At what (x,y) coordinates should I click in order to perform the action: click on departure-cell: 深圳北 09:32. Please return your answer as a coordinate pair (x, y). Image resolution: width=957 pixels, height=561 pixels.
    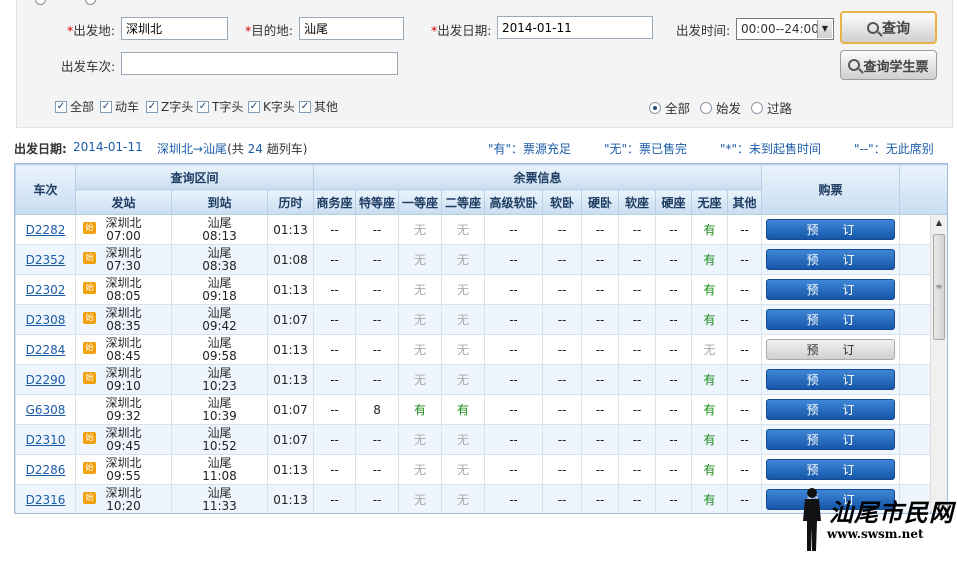
    Looking at the image, I should click on (123, 409).